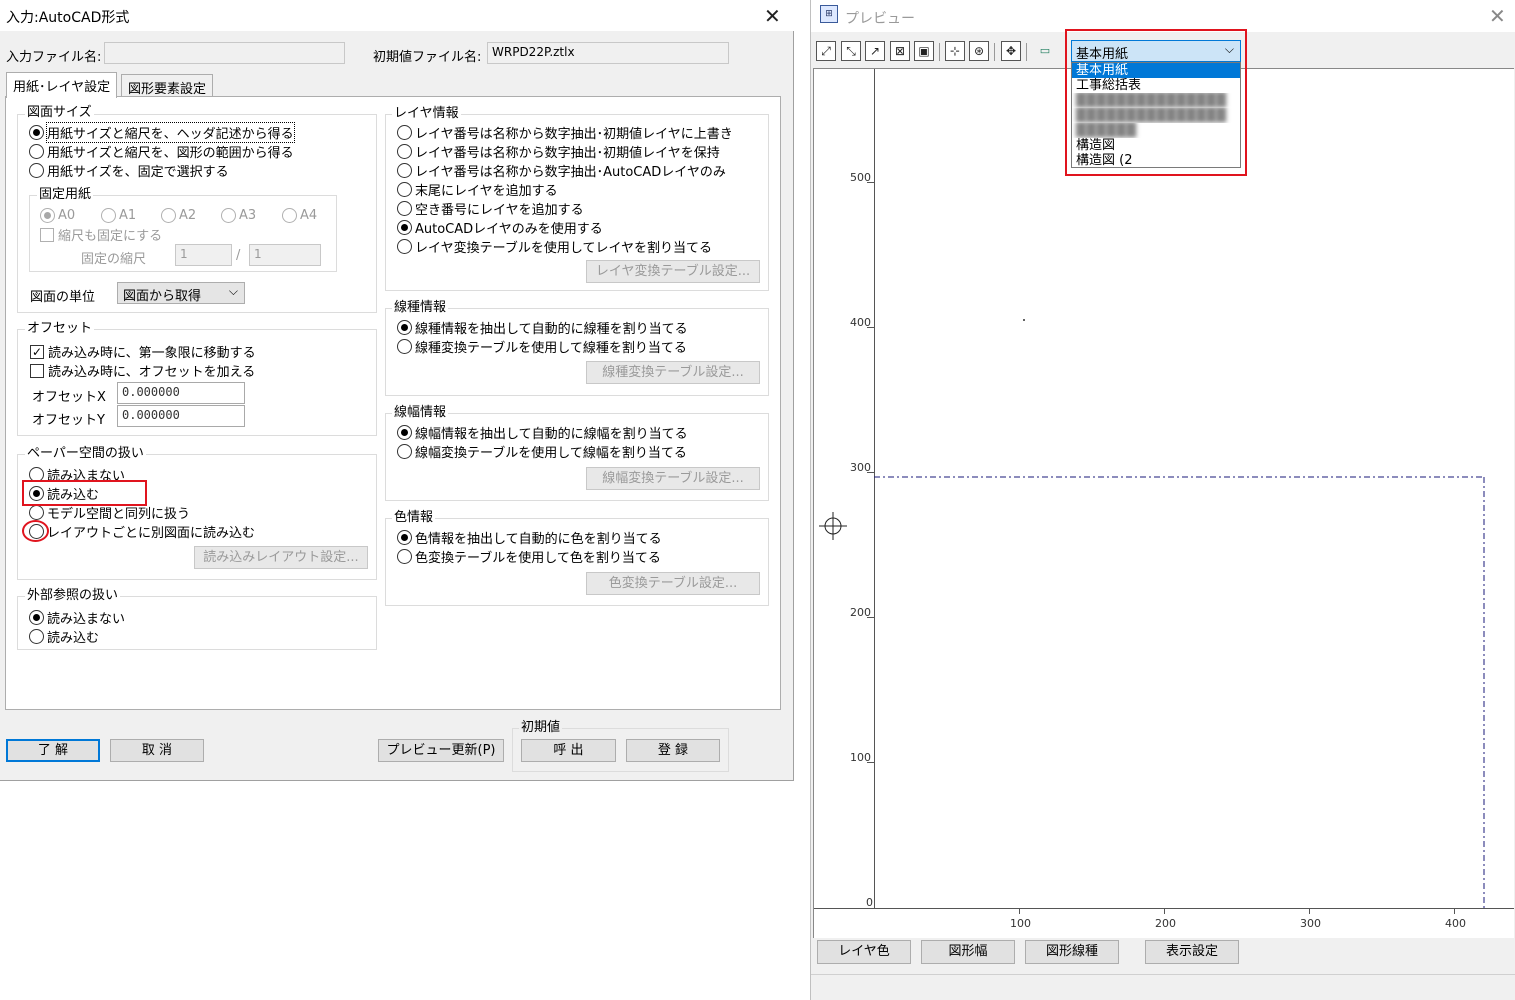 This screenshot has width=1515, height=1000. What do you see at coordinates (1156, 70) in the screenshot?
I see `dropdown-item: 基本用紙` at bounding box center [1156, 70].